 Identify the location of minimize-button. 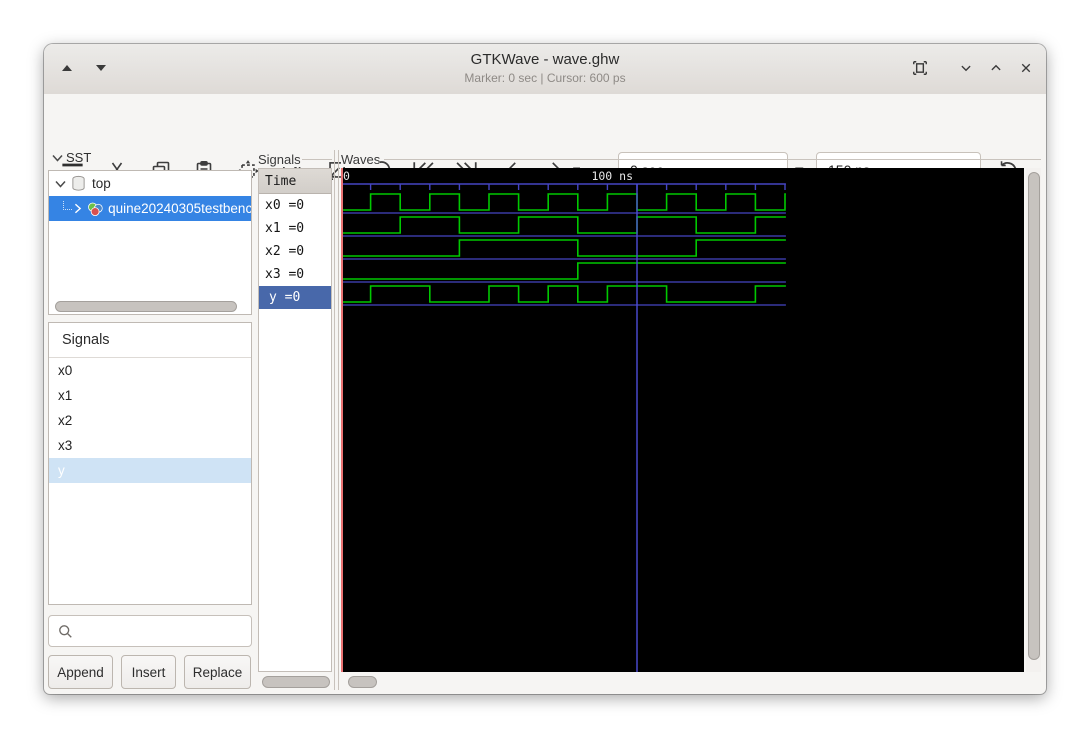
(966, 68).